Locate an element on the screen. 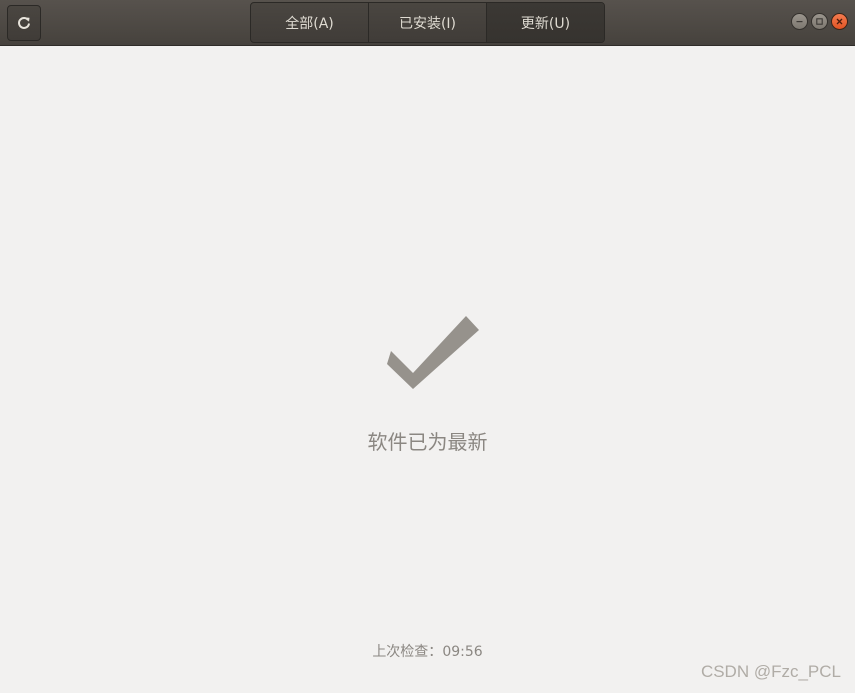 This screenshot has width=855, height=693. maximize-button is located at coordinates (819, 21).